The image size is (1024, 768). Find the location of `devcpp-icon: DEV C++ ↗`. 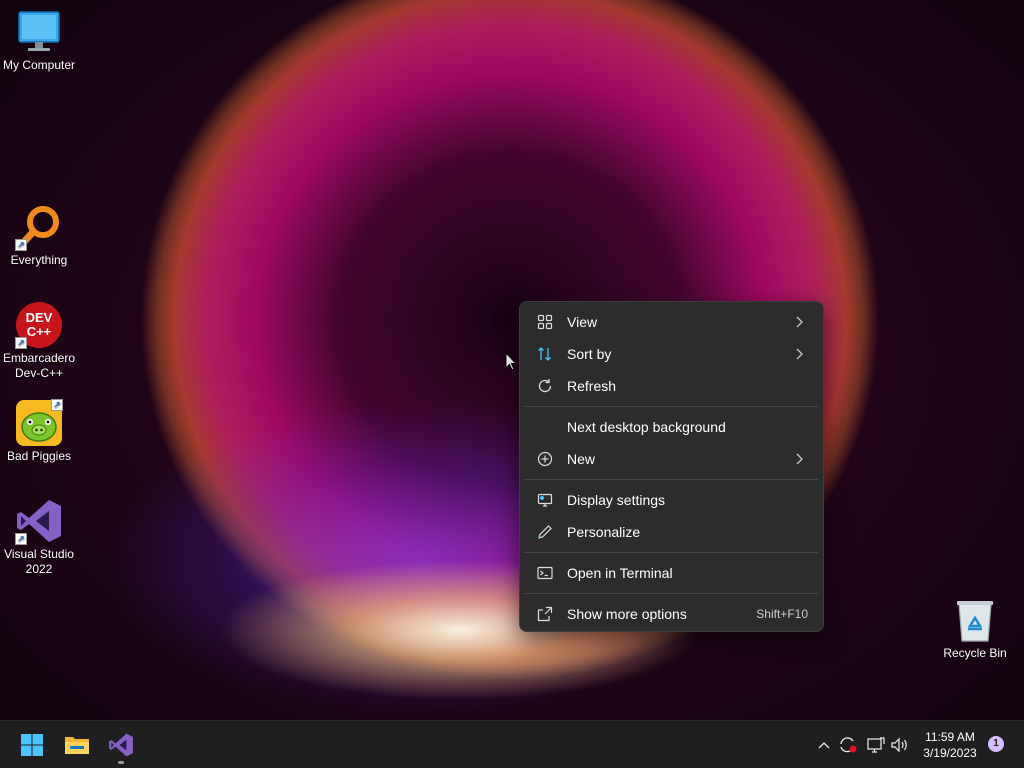

devcpp-icon: DEV C++ ↗ is located at coordinates (39, 325).